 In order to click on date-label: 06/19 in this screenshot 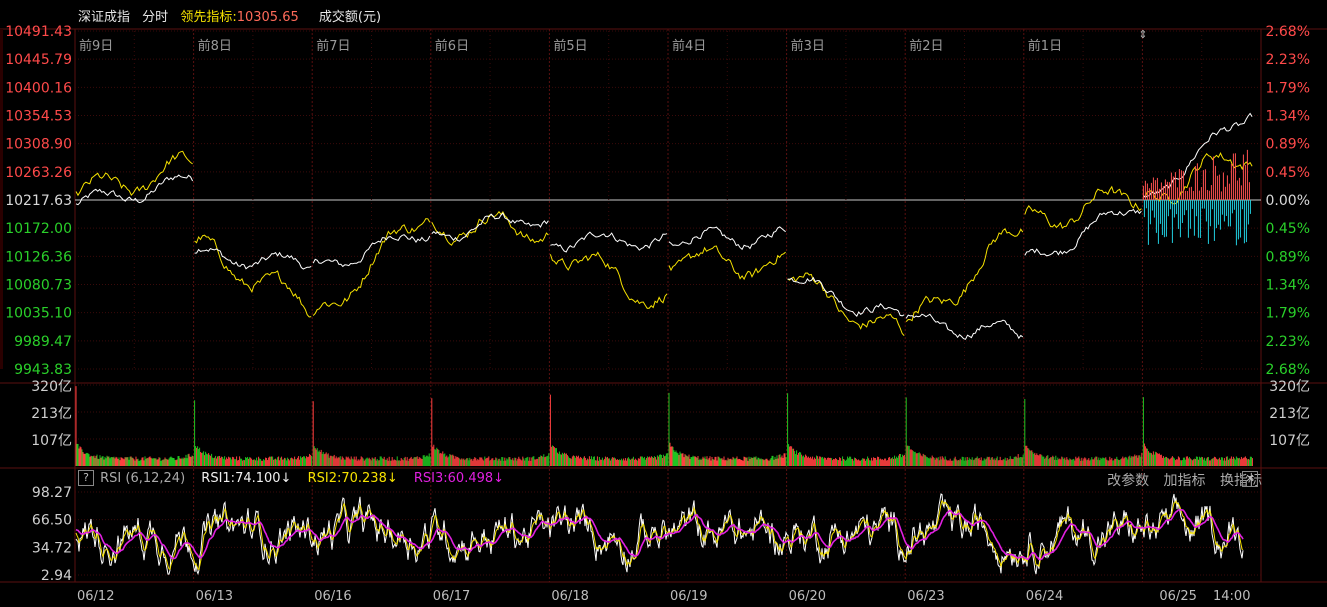, I will do `click(688, 596)`.